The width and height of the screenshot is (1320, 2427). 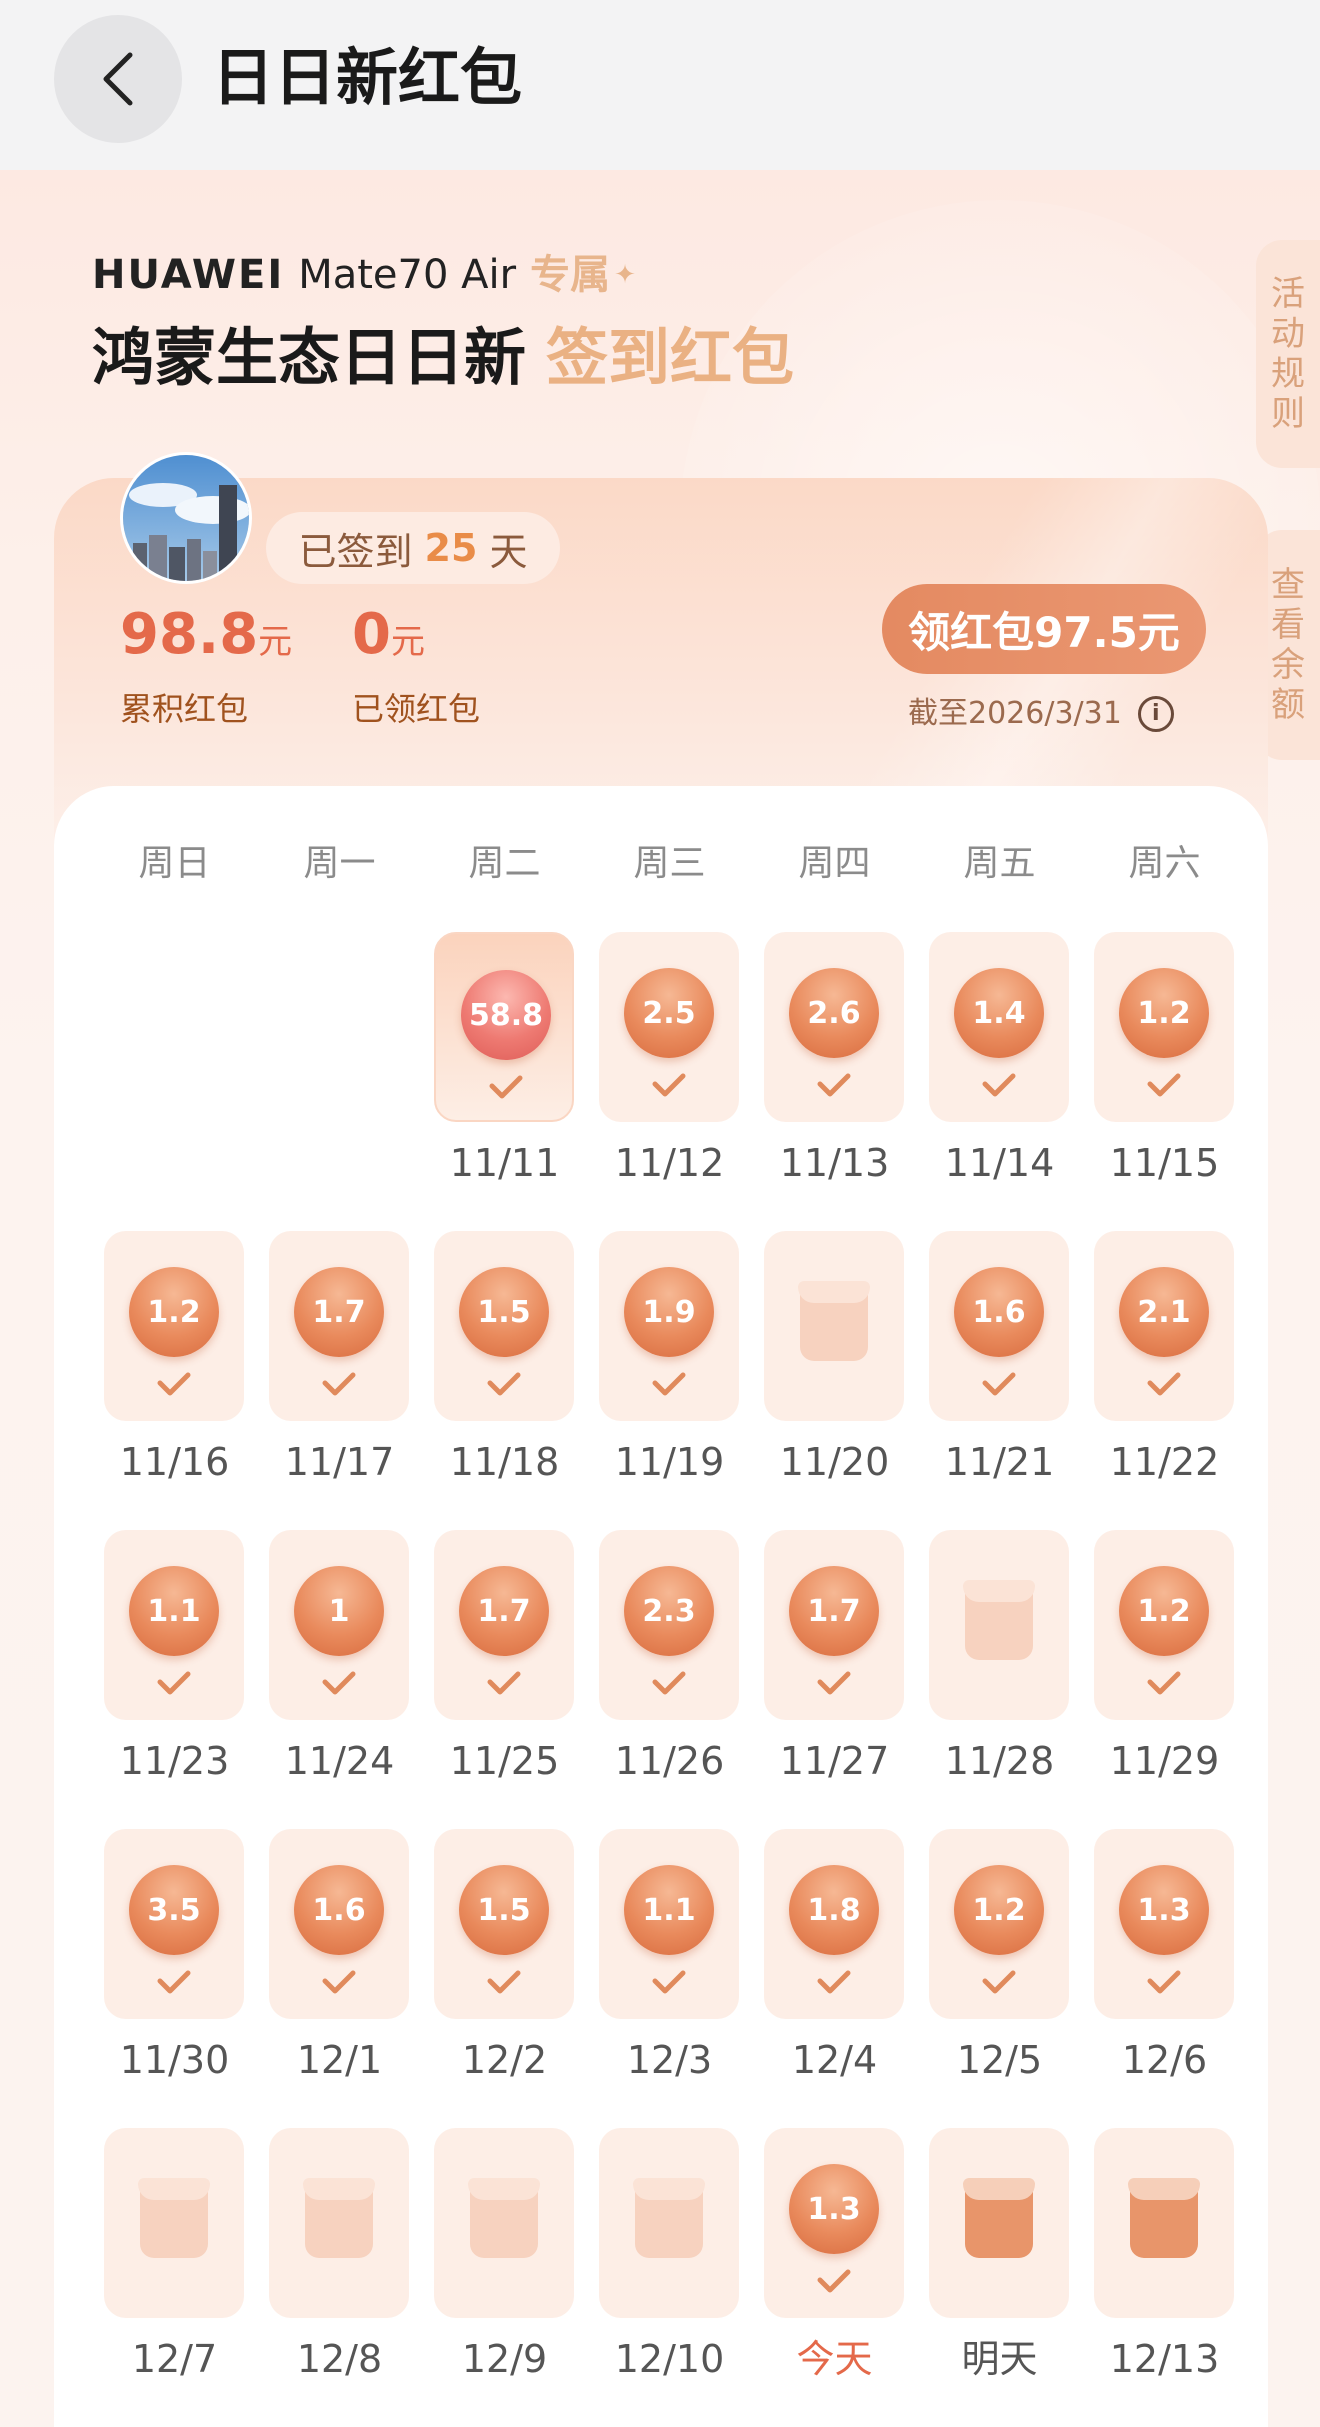 What do you see at coordinates (1288, 354) in the screenshot?
I see `activity-rules-tab: 活 动 规 则` at bounding box center [1288, 354].